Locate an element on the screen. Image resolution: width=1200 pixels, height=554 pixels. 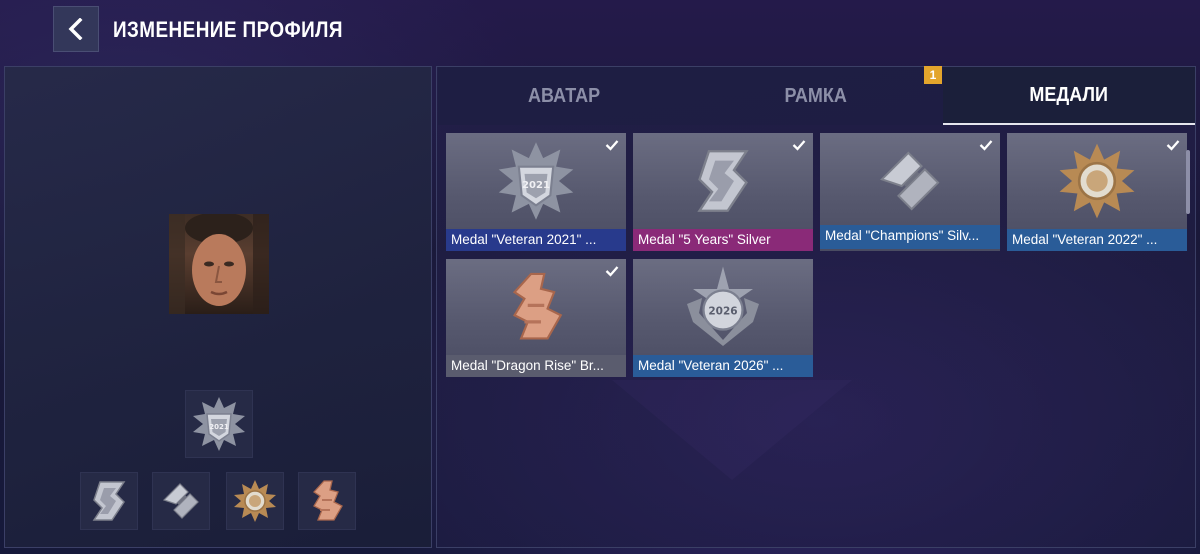
medal-label: Medal "5 Years" Silver is located at coordinates (723, 240).